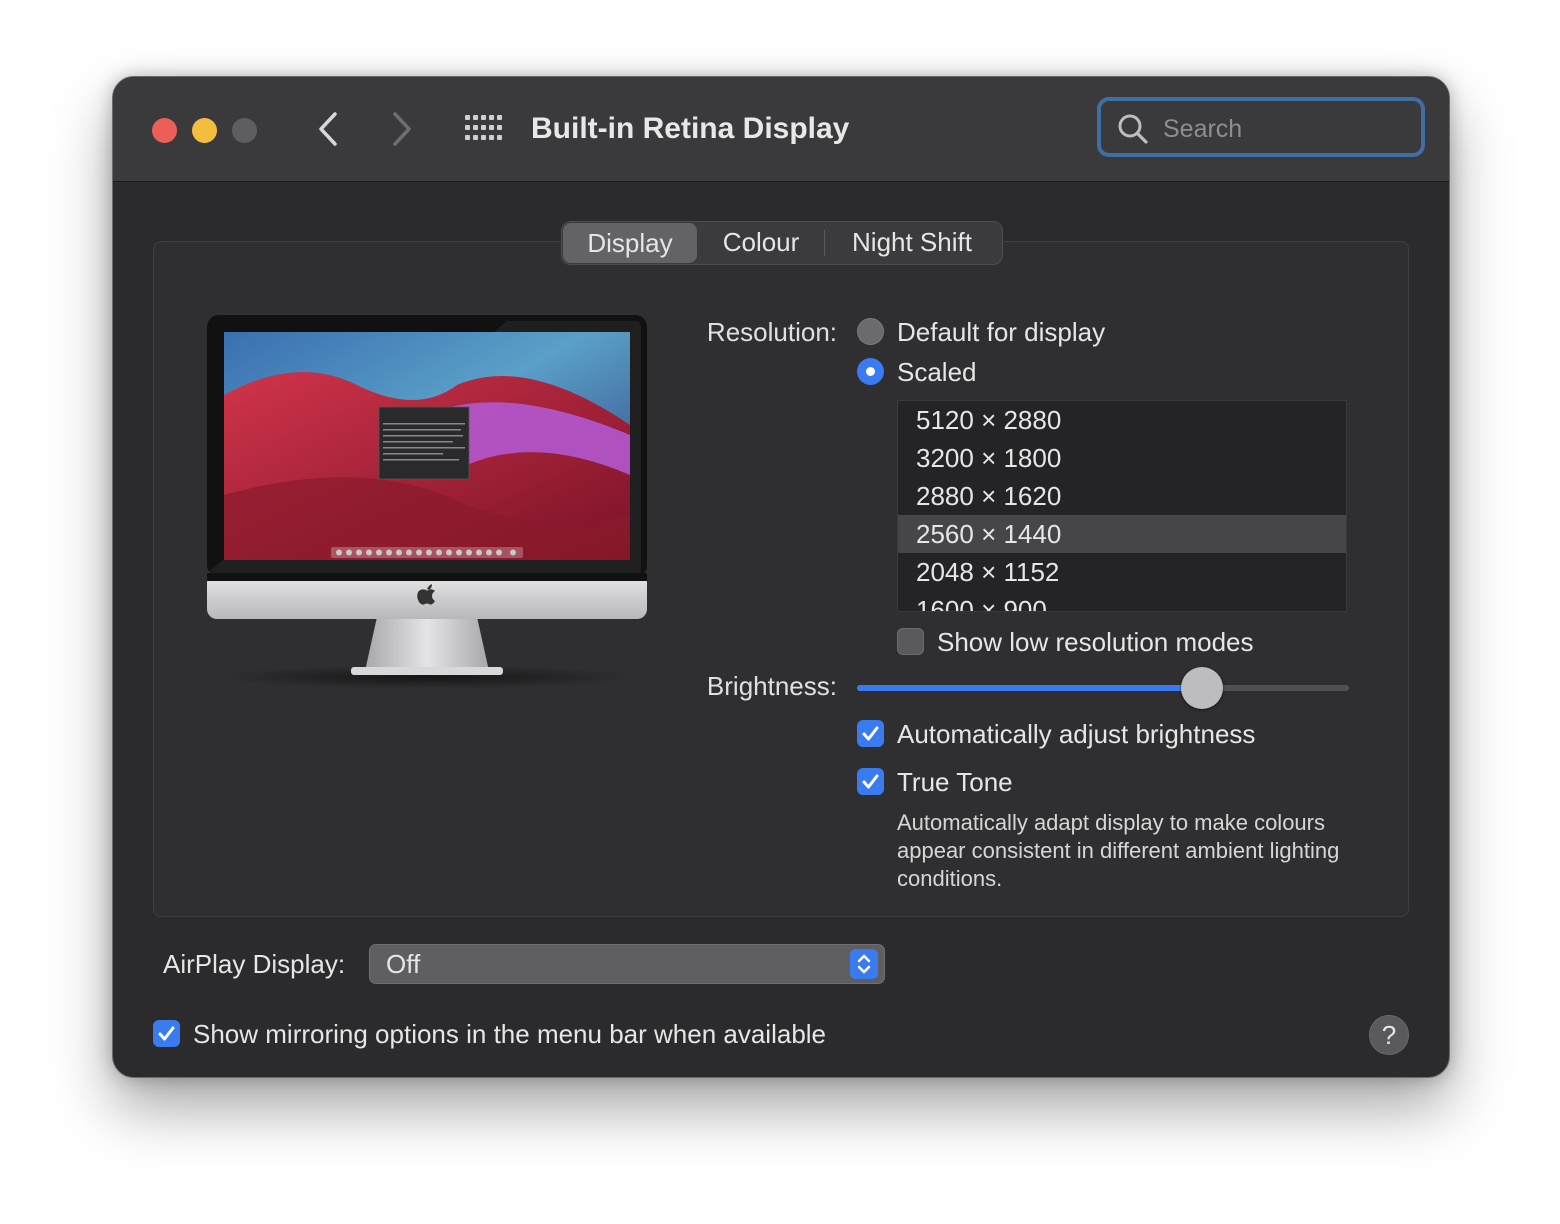 The width and height of the screenshot is (1560, 1224). I want to click on zoom-button, so click(244, 130).